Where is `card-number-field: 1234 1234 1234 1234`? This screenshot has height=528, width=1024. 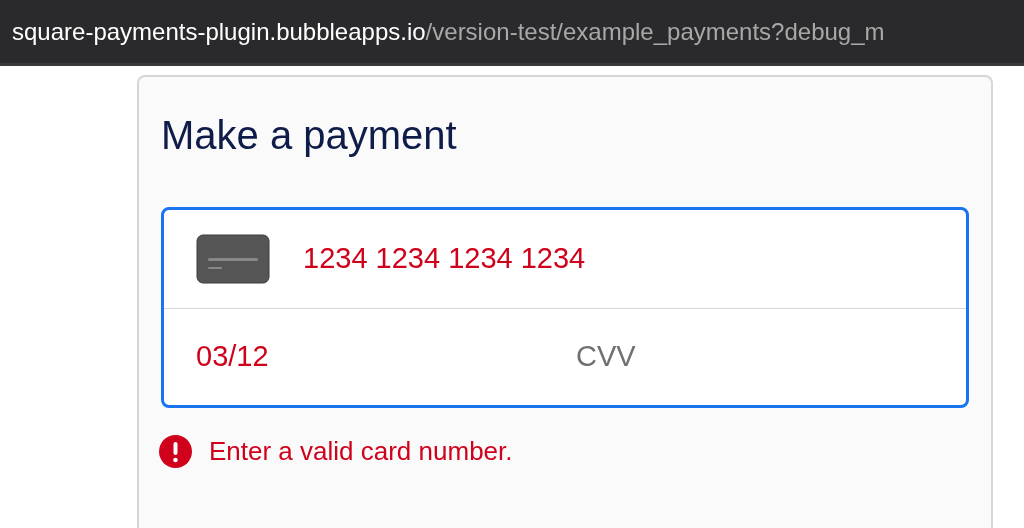
card-number-field: 1234 1234 1234 1234 is located at coordinates (553, 259).